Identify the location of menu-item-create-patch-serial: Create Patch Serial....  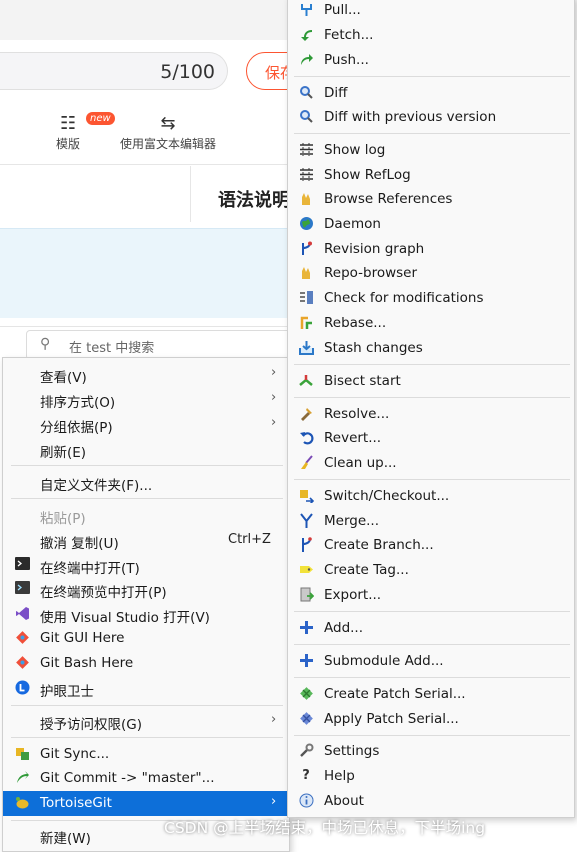
(431, 694).